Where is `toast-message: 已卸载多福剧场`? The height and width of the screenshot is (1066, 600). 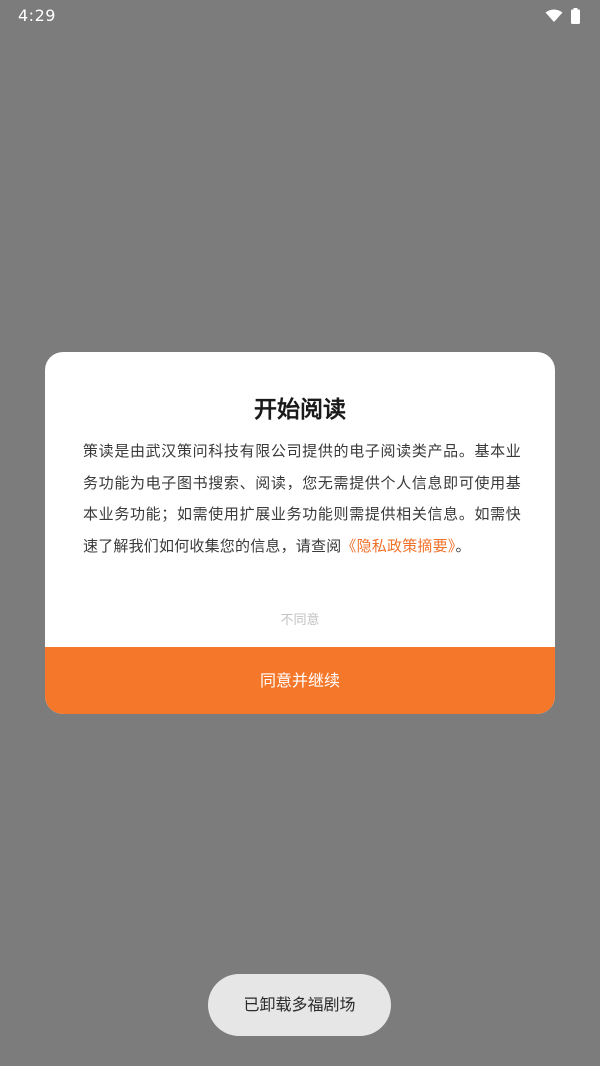 toast-message: 已卸载多福剧场 is located at coordinates (299, 1005).